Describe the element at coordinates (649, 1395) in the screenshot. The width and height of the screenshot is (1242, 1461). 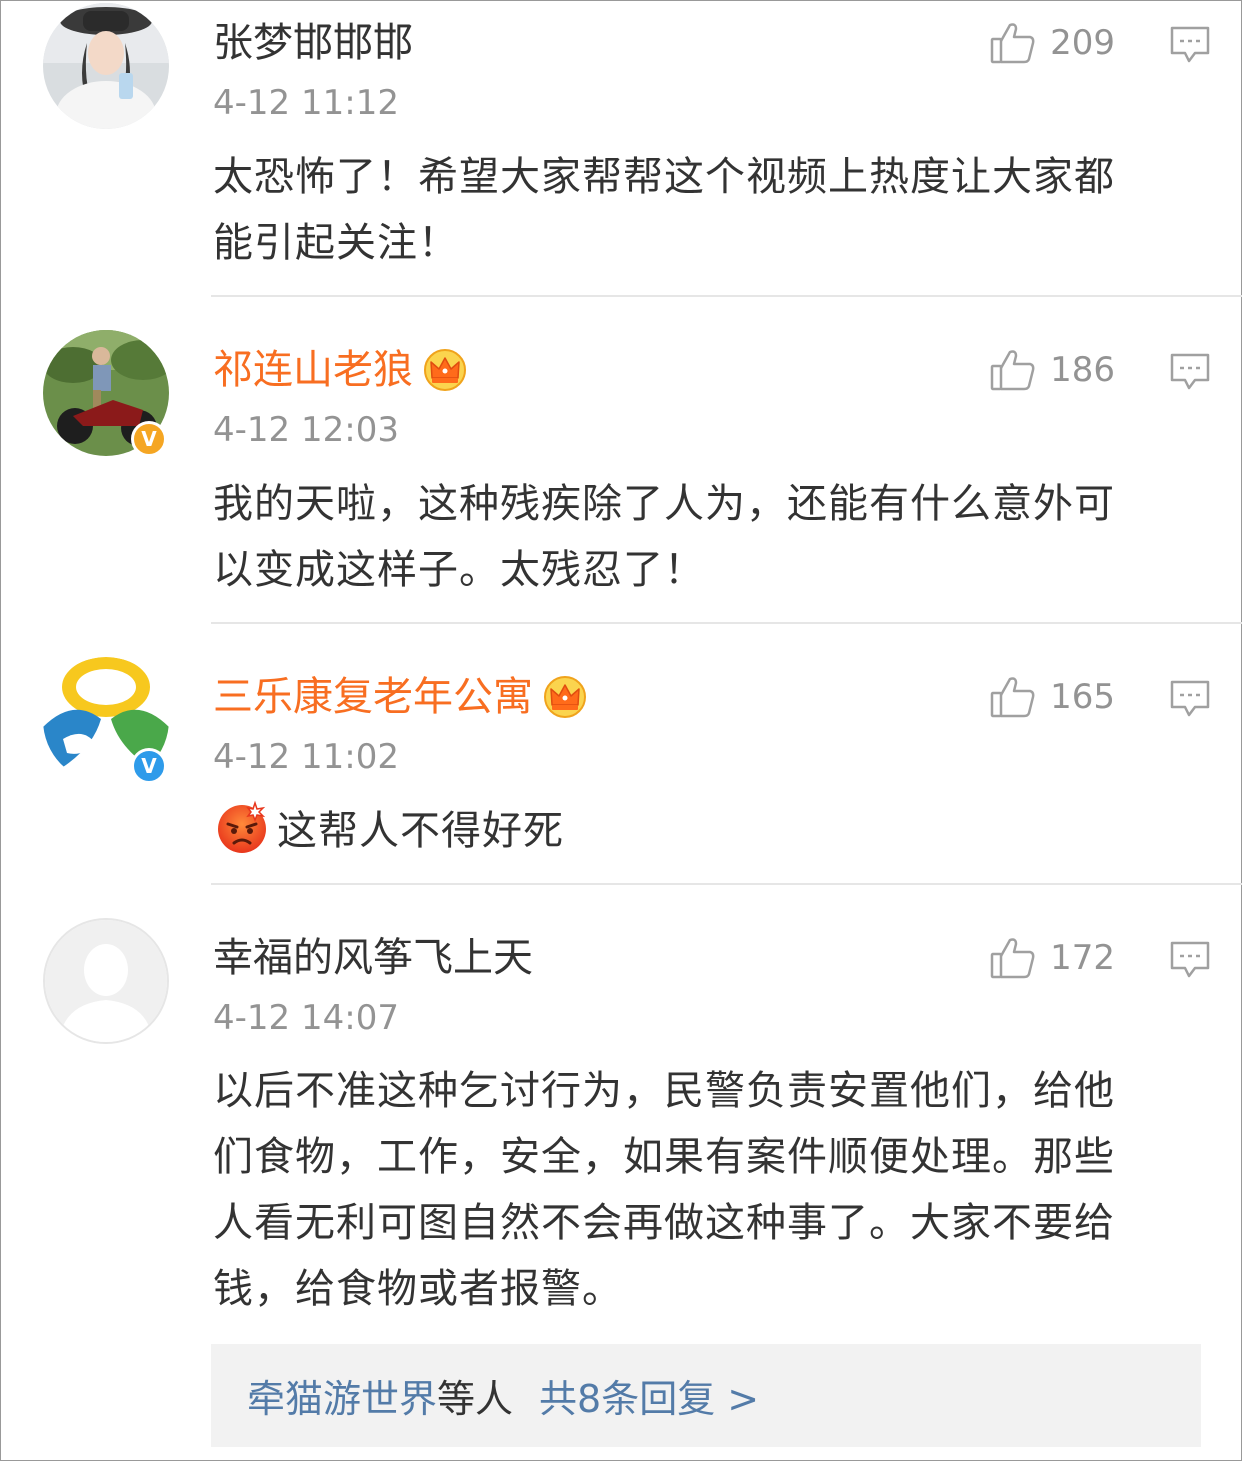
I see `view-all-replies-link: 共8条回复 >` at that location.